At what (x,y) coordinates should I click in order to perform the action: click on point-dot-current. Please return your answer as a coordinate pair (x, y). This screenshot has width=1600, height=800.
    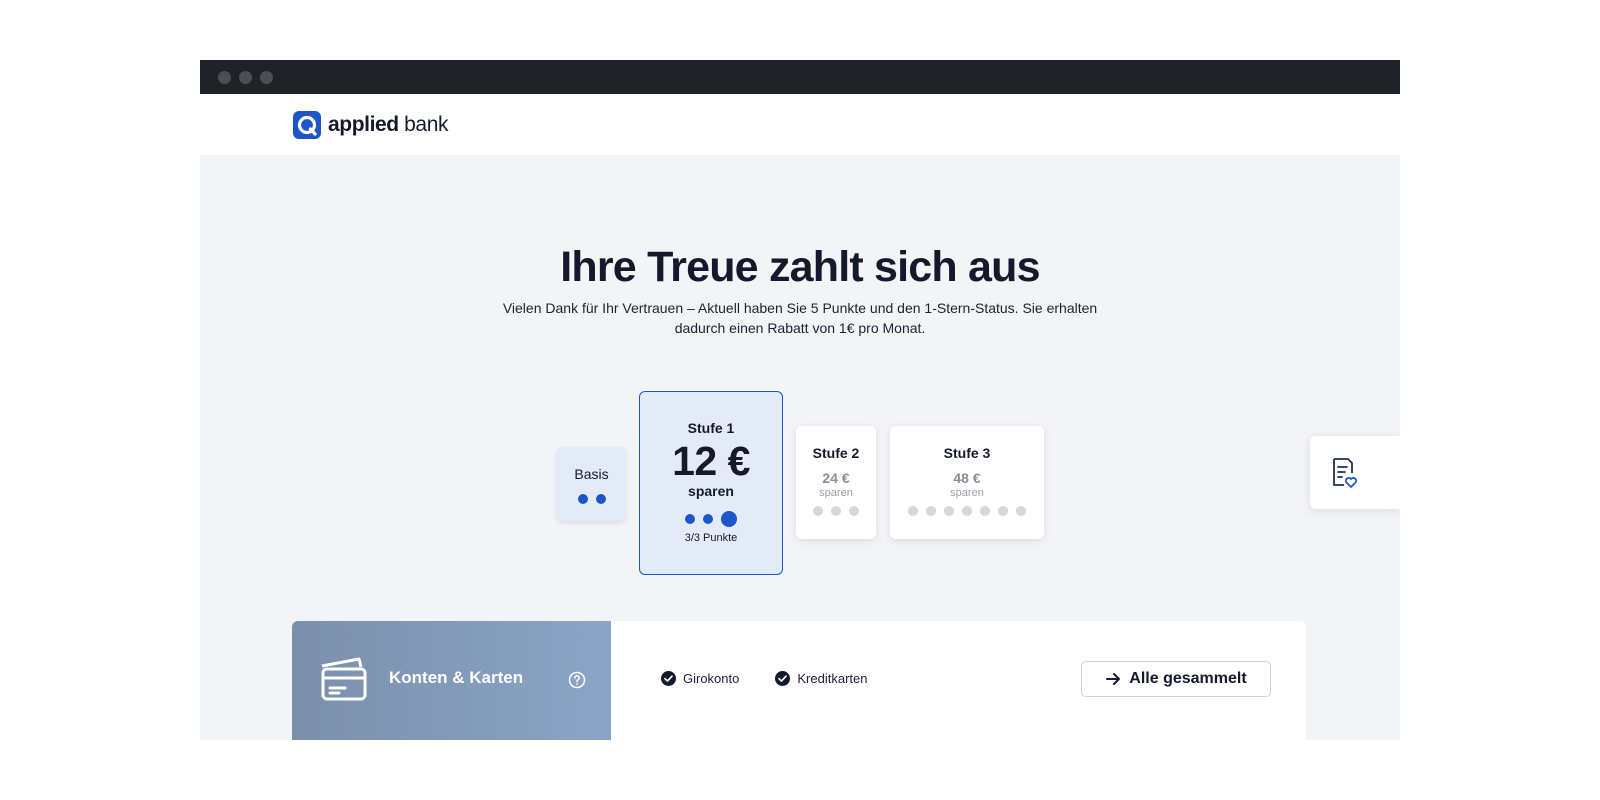
    Looking at the image, I should click on (729, 519).